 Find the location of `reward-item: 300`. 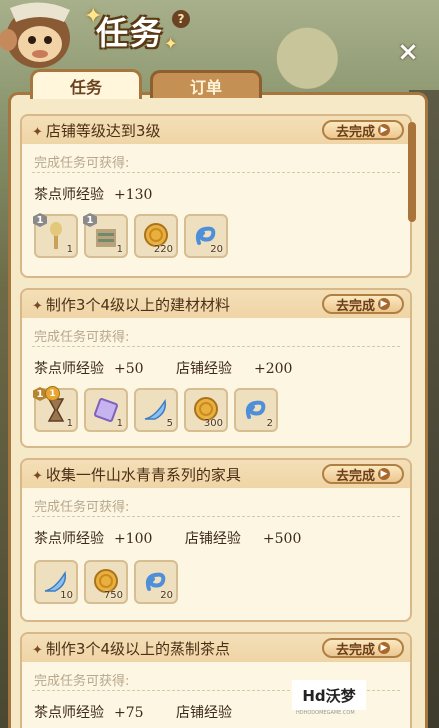

reward-item: 300 is located at coordinates (206, 410).